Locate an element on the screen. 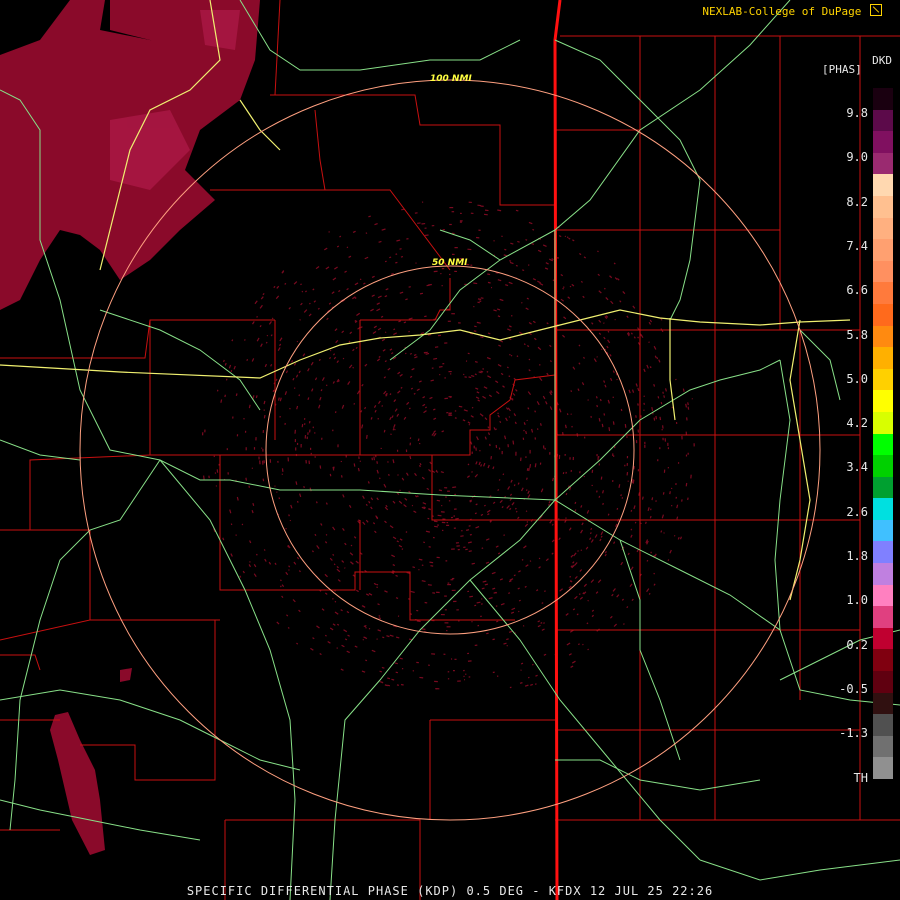  scale-tick-label: 7.4 is located at coordinates (857, 245).